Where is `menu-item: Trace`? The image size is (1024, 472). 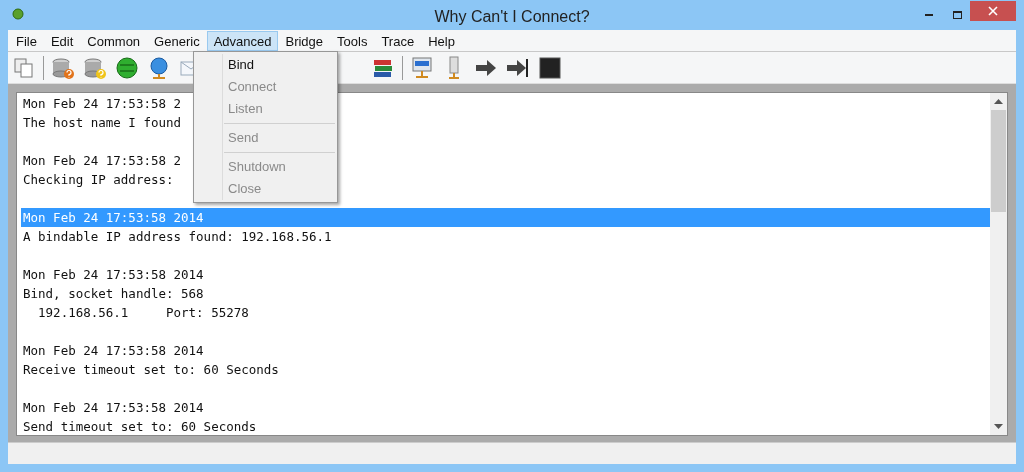 menu-item: Trace is located at coordinates (398, 40).